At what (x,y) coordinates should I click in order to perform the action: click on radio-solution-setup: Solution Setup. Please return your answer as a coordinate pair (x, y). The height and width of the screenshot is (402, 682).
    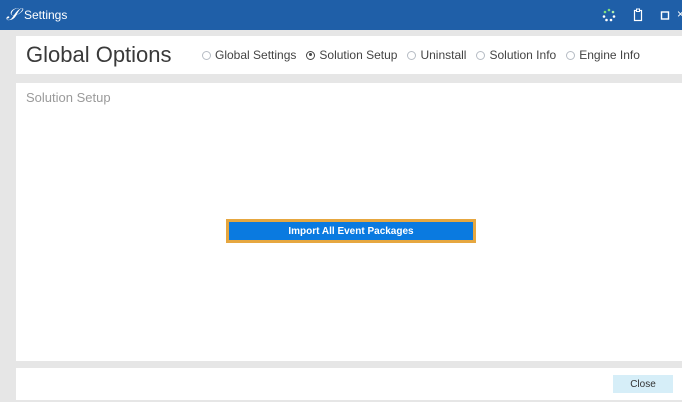
    Looking at the image, I should click on (351, 55).